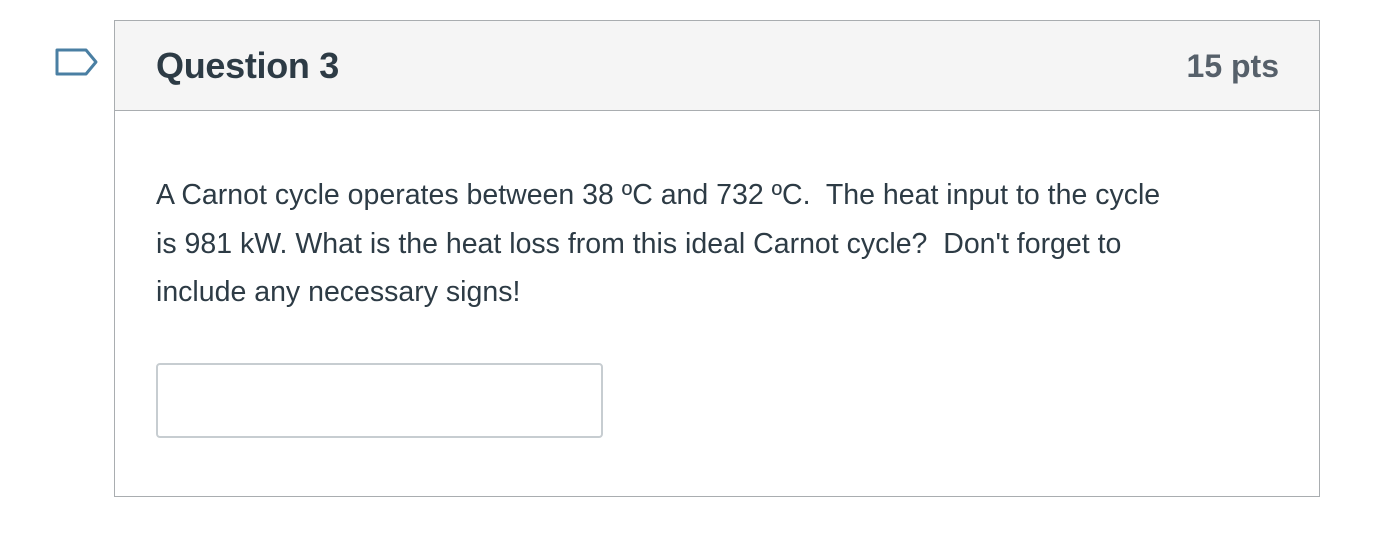  Describe the element at coordinates (379, 400) in the screenshot. I see `answer-input` at that location.